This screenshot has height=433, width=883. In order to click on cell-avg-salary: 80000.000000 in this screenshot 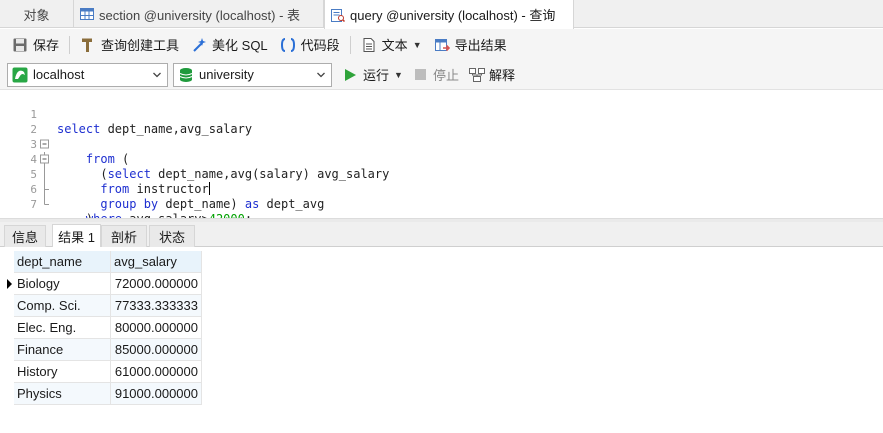, I will do `click(156, 328)`.